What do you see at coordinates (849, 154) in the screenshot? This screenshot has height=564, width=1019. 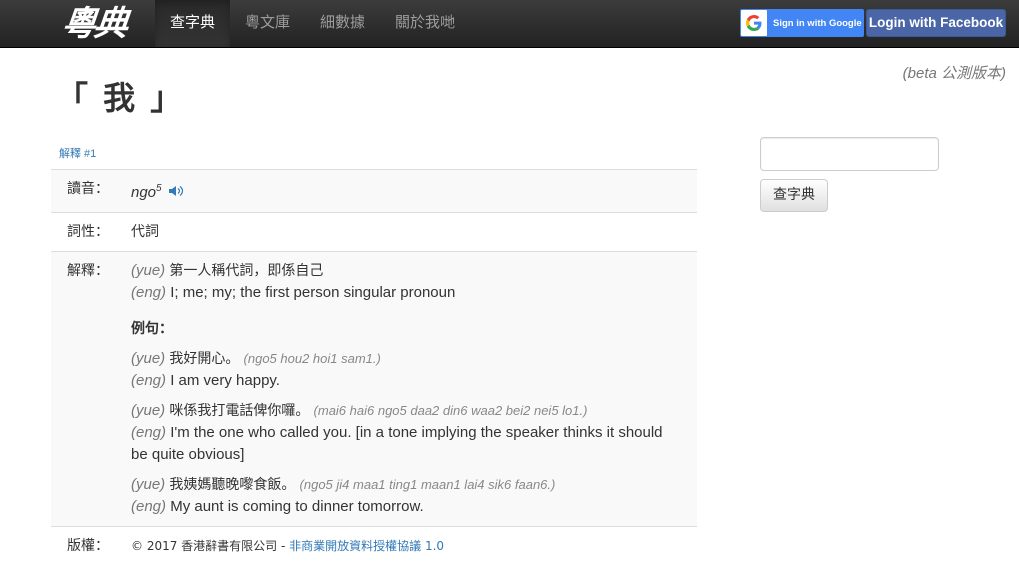 I see `search-input` at bounding box center [849, 154].